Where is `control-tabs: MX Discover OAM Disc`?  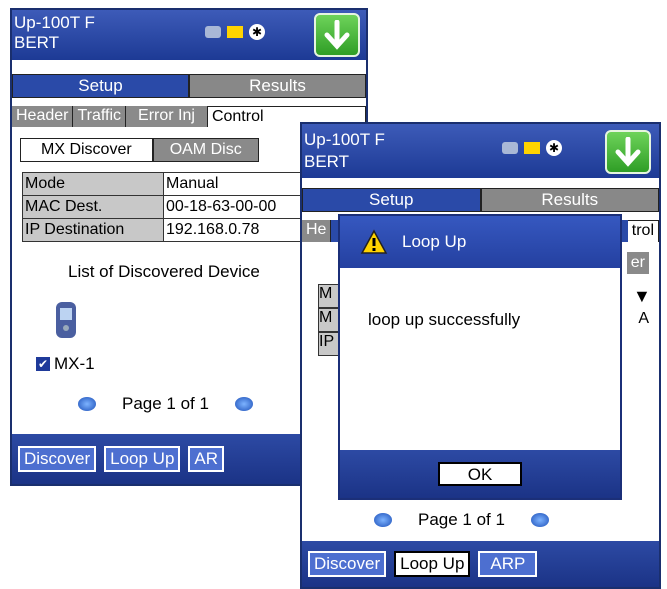 control-tabs: MX Discover OAM Disc is located at coordinates (139, 150).